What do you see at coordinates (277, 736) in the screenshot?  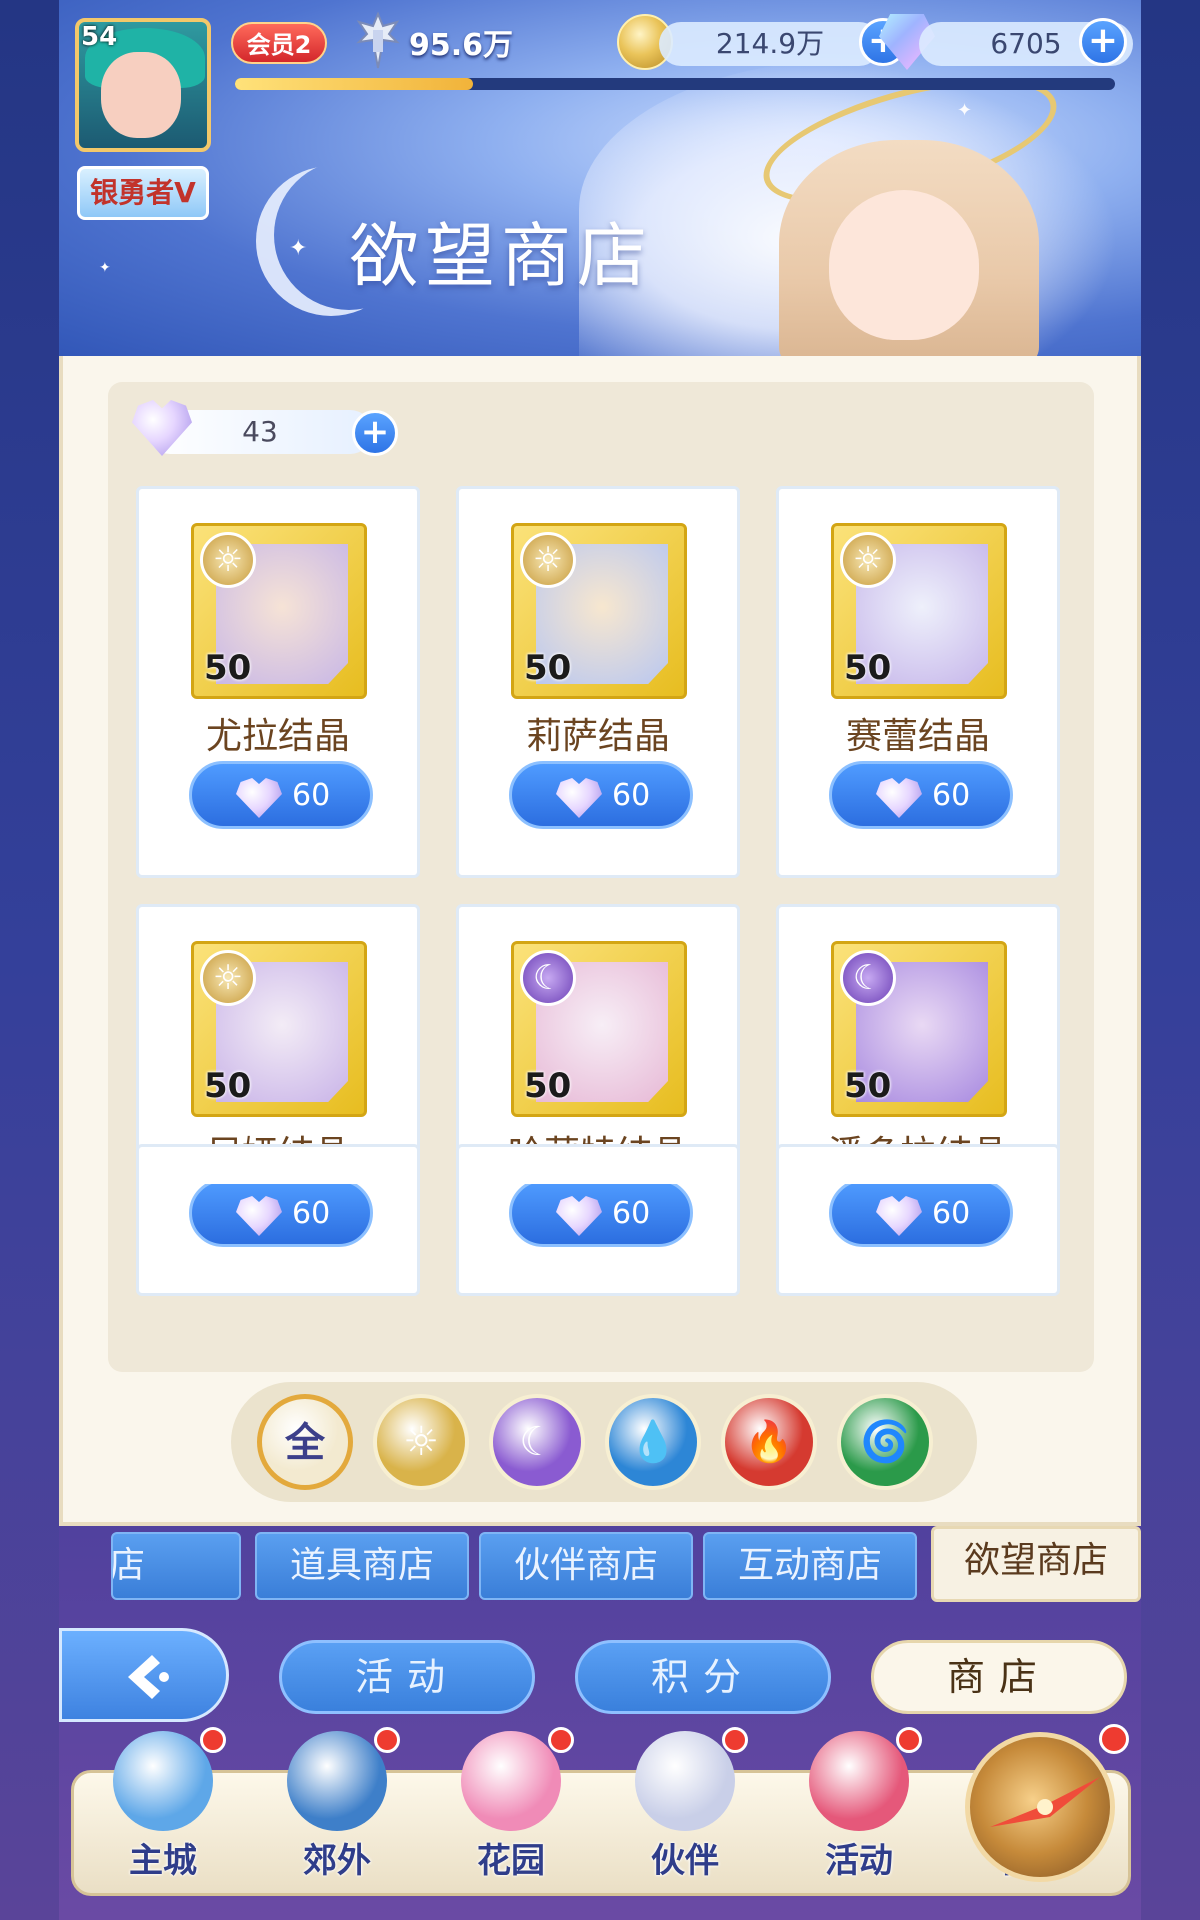 I see `item-name: 尤拉结晶` at bounding box center [277, 736].